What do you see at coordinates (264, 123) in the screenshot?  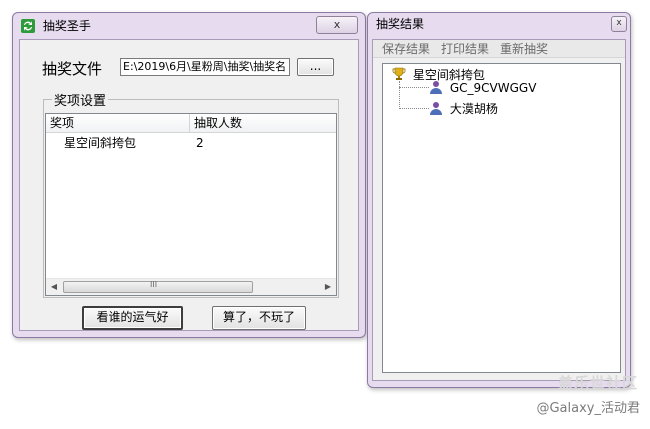 I see `column-count: 抽取人数` at bounding box center [264, 123].